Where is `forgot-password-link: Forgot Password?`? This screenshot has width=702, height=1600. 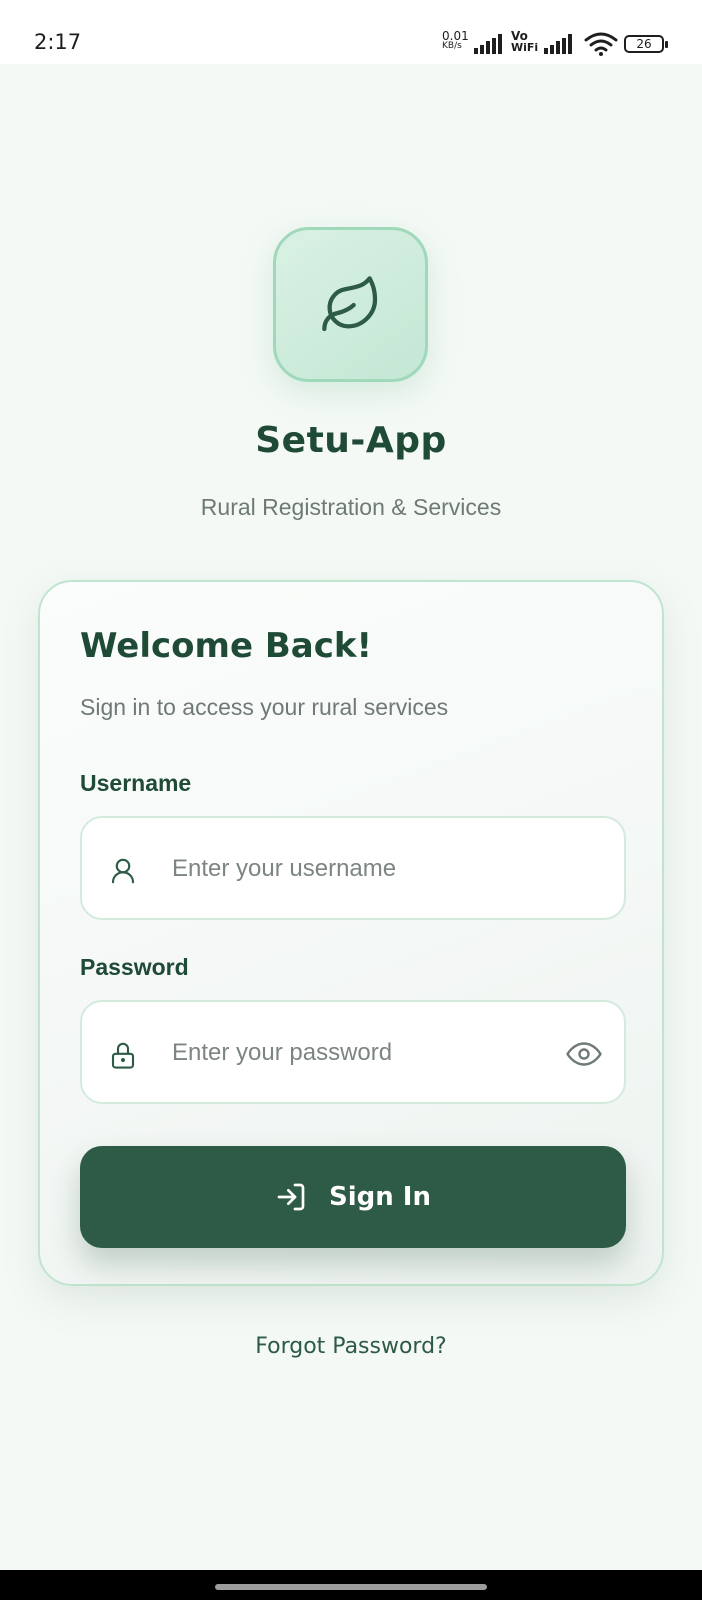
forgot-password-link: Forgot Password? is located at coordinates (351, 1346).